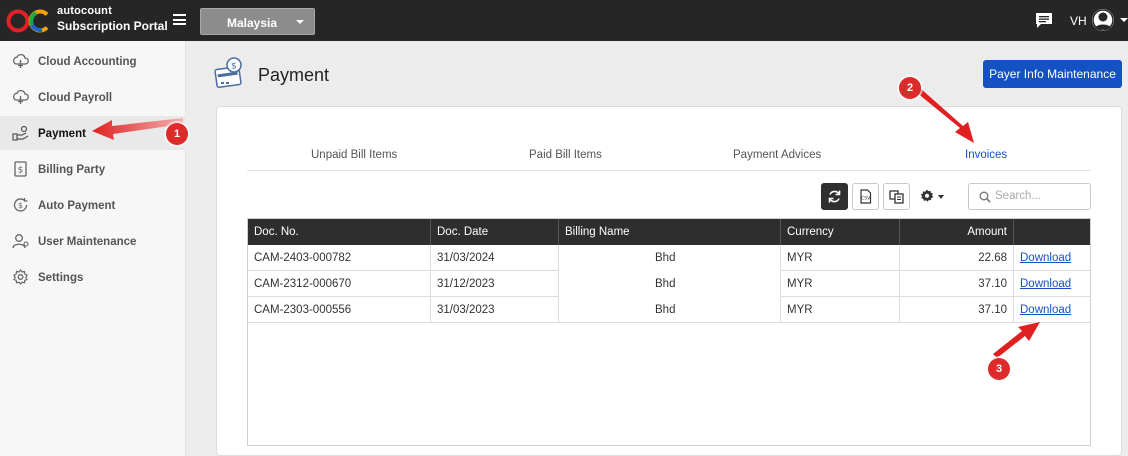 Image resolution: width=1128 pixels, height=456 pixels. What do you see at coordinates (27, 21) in the screenshot?
I see `autocount-logo` at bounding box center [27, 21].